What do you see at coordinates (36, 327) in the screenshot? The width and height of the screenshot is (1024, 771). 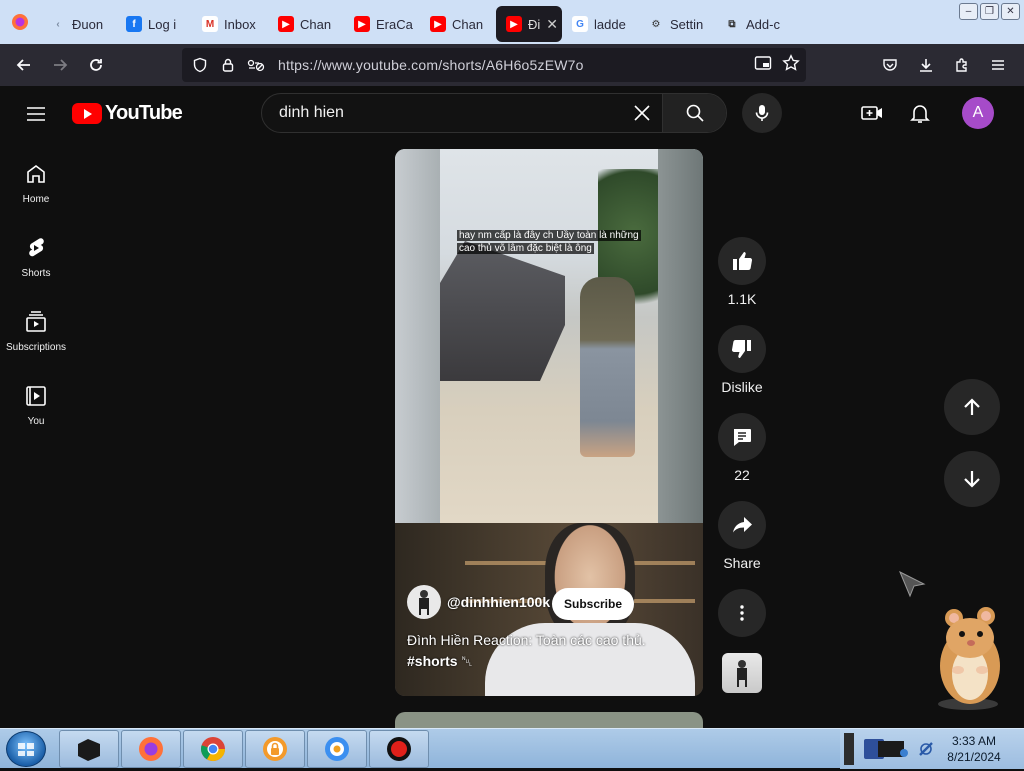 I see `sidebar-item-subscriptions: Subscriptions` at bounding box center [36, 327].